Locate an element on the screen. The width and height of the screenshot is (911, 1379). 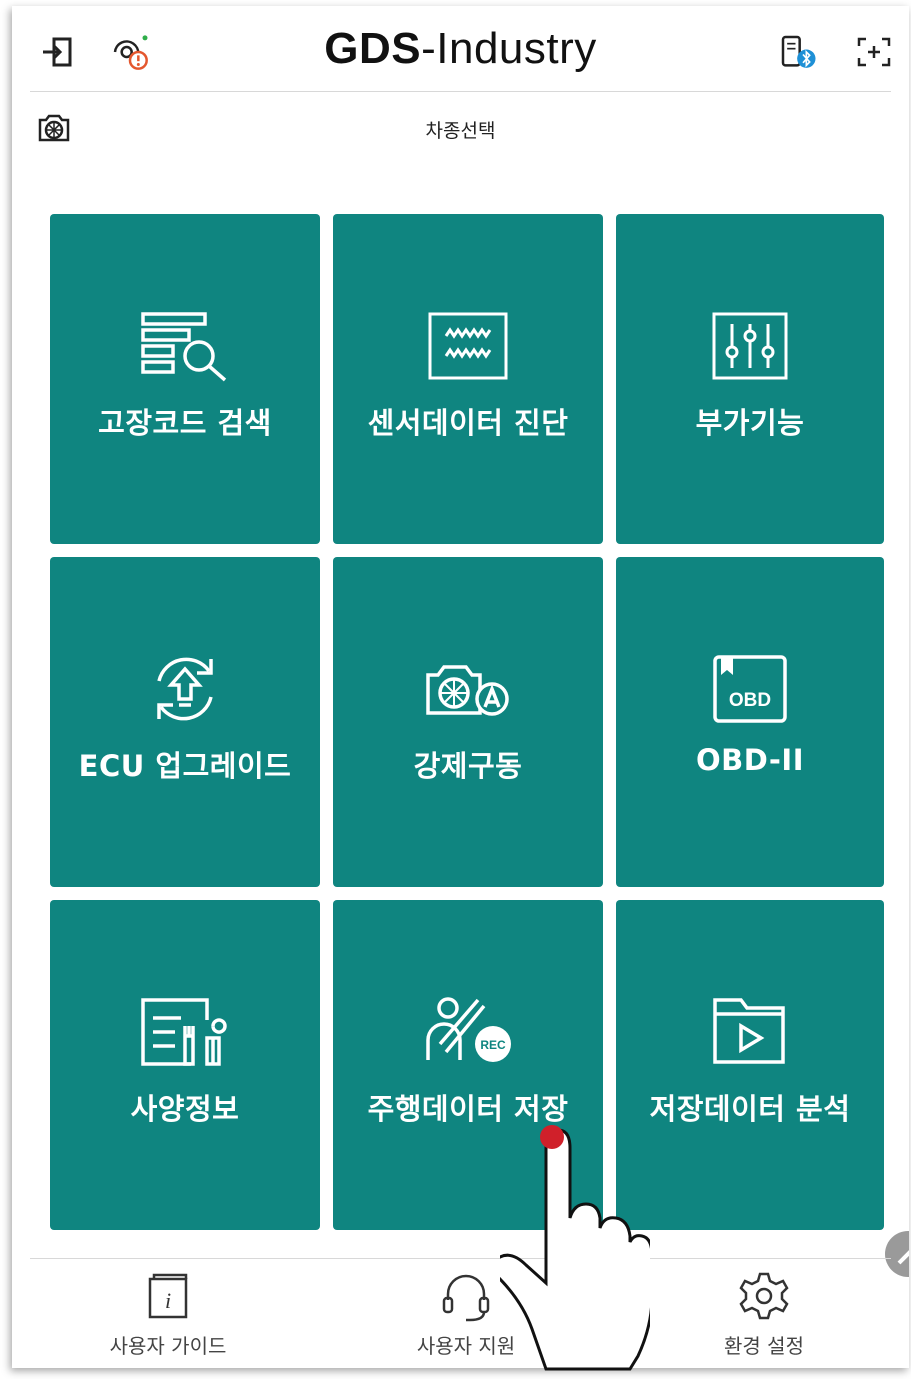
settings-gear-icon is located at coordinates (764, 1296).